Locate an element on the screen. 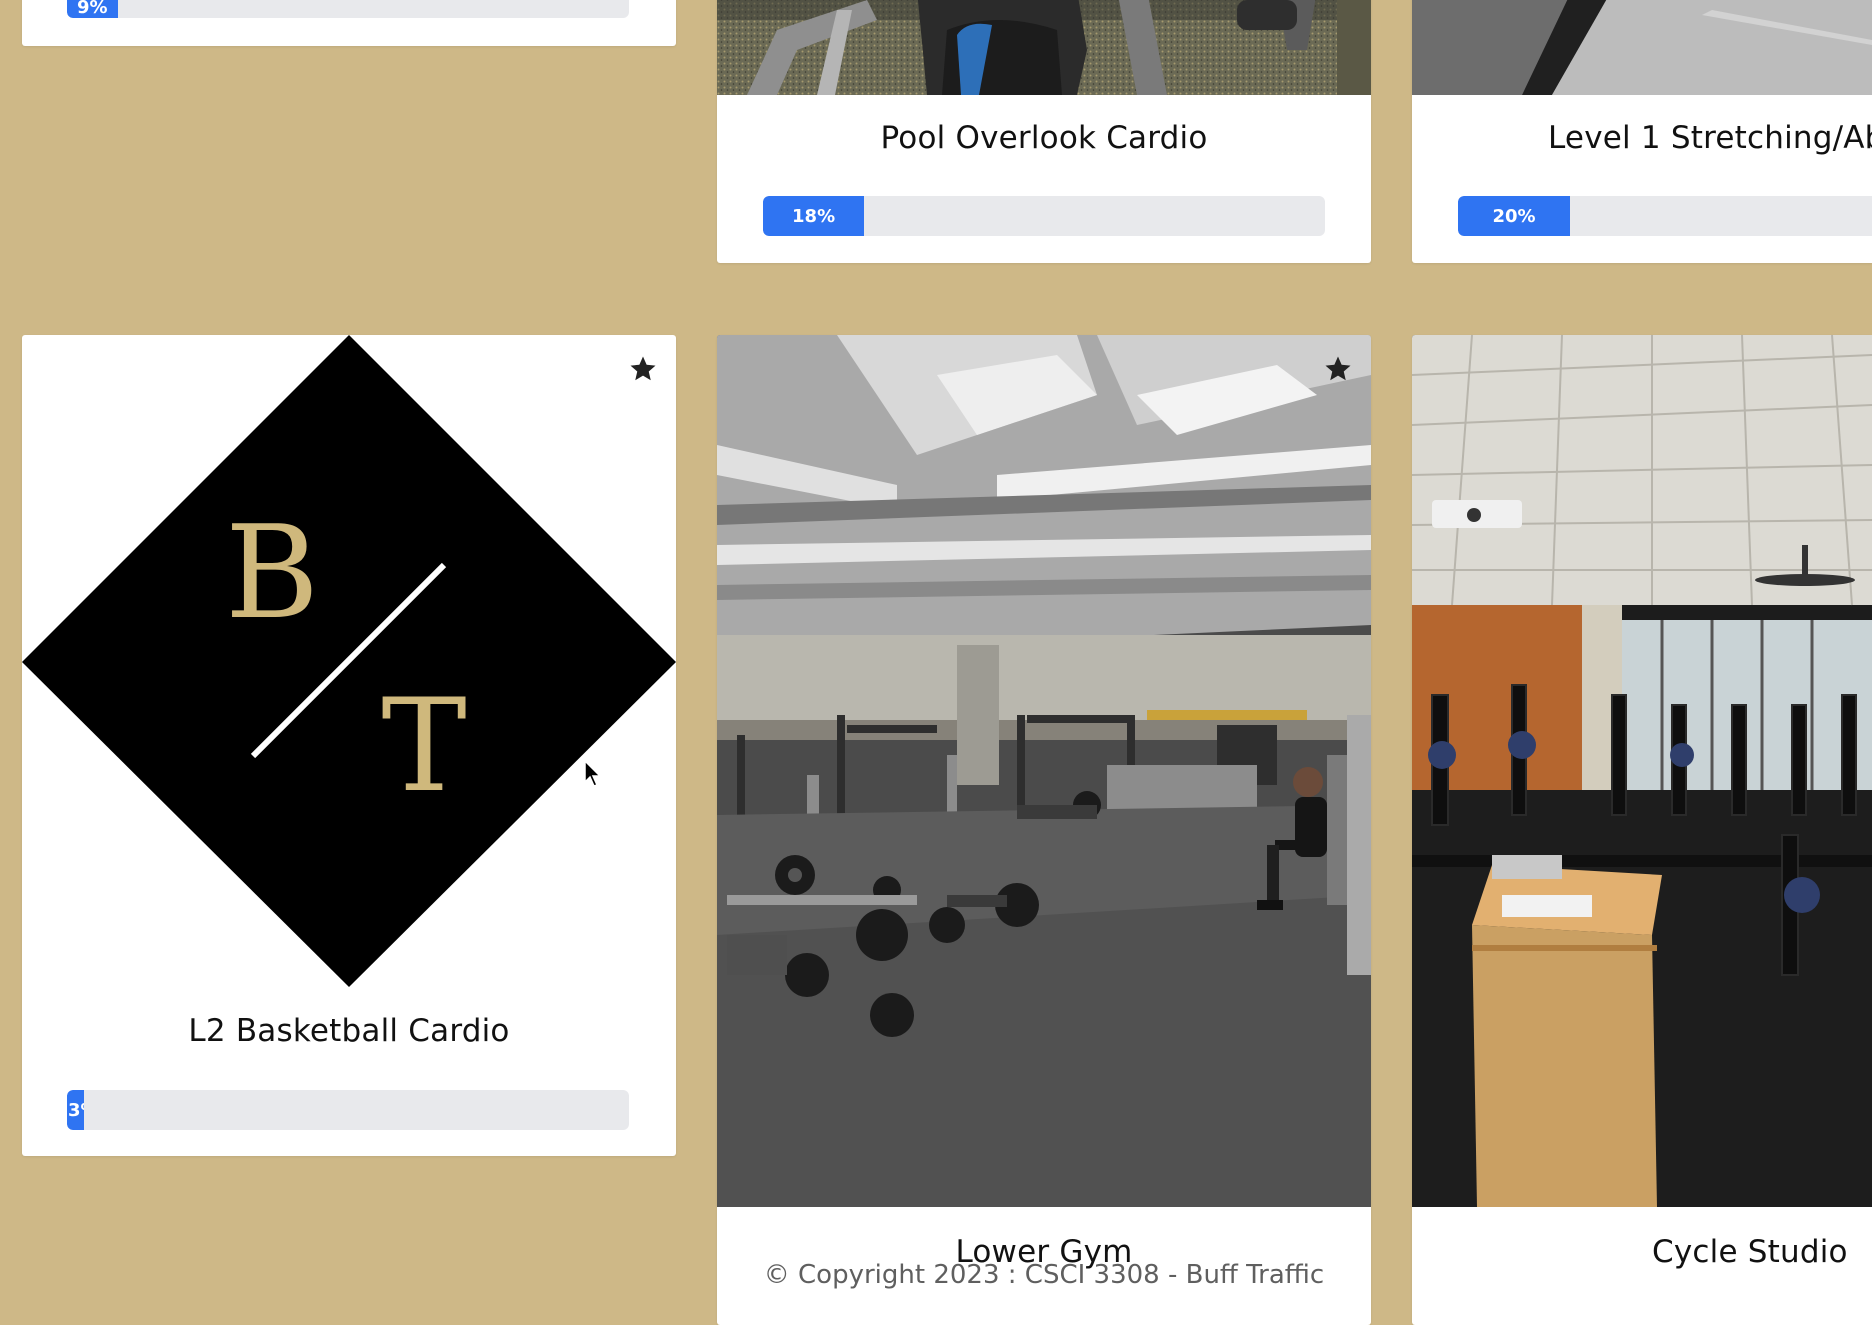 The height and width of the screenshot is (1325, 1872). capacity-progress-label: 18% is located at coordinates (814, 216).